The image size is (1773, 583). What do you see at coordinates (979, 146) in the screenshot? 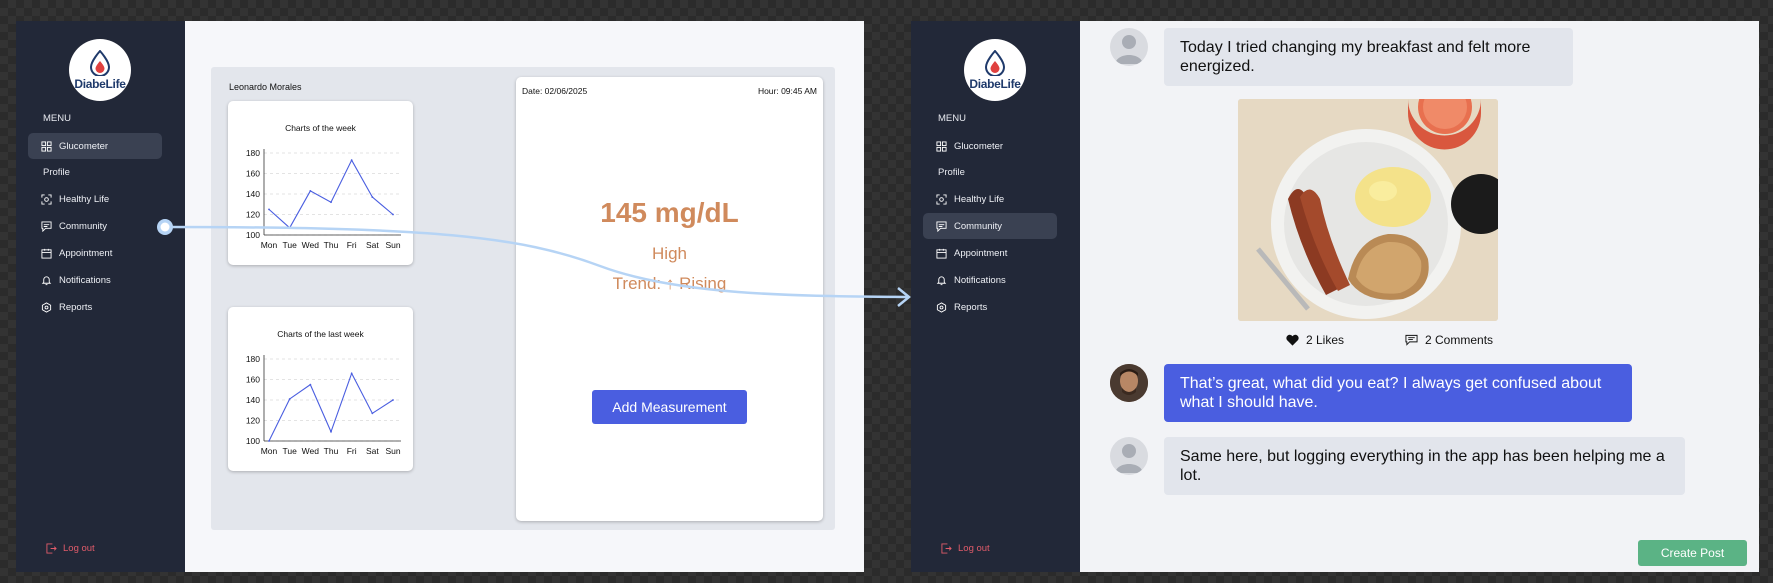
I see `sidebar-item-label: Glucometer` at bounding box center [979, 146].